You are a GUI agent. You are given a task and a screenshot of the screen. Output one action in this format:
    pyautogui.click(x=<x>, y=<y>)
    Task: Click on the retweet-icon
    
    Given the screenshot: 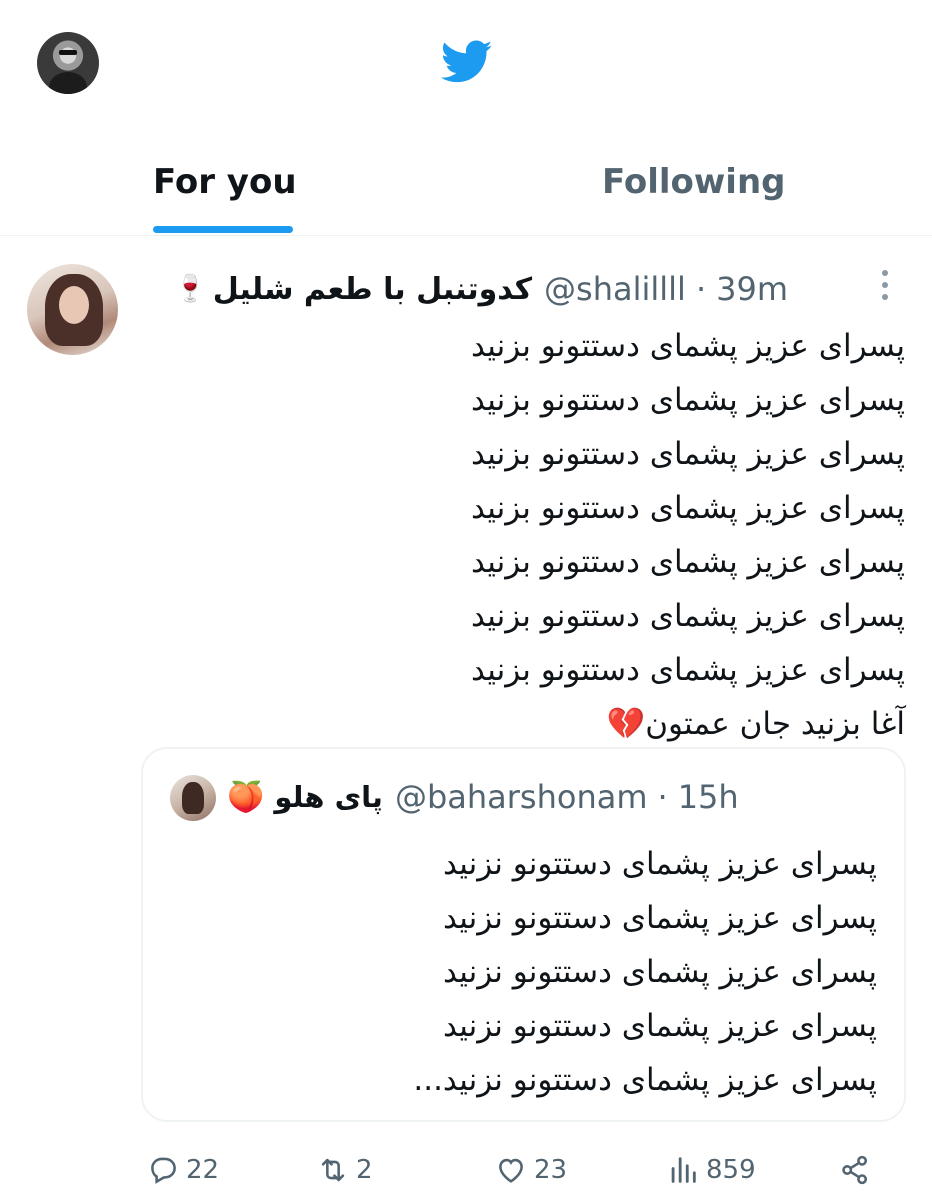 What is the action you would take?
    pyautogui.click(x=333, y=1170)
    